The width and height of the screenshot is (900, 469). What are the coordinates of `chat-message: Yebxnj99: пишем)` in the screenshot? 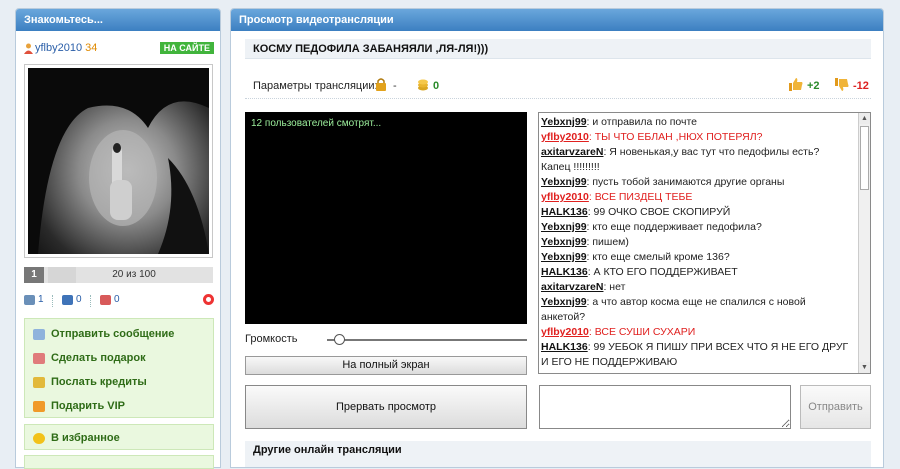 It's located at (700, 242).